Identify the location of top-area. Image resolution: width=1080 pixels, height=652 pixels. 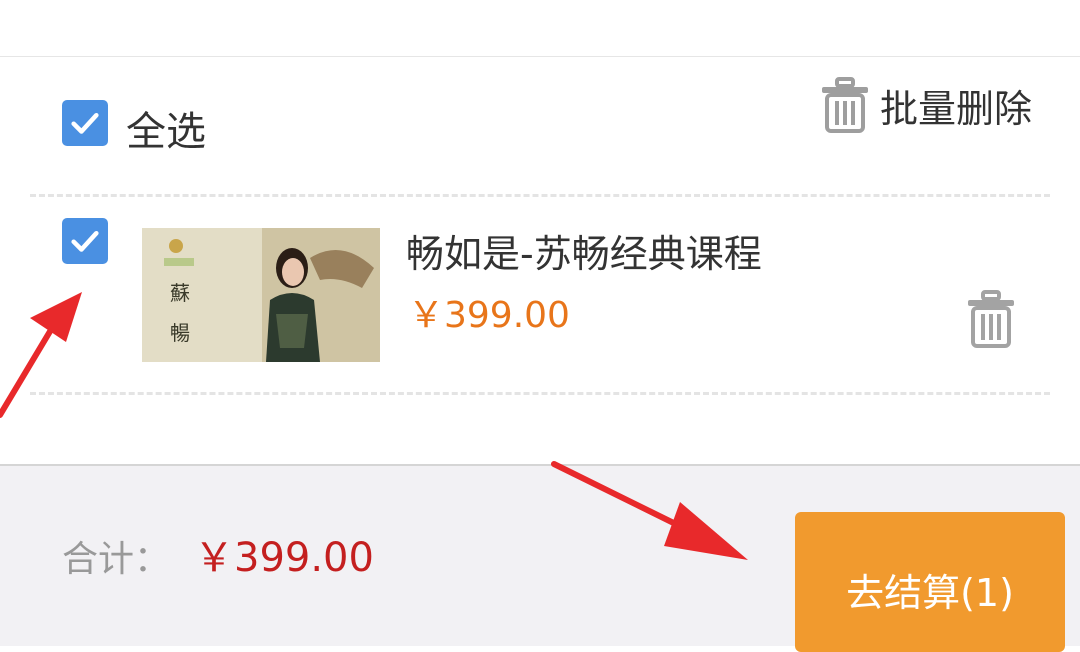
(540, 28).